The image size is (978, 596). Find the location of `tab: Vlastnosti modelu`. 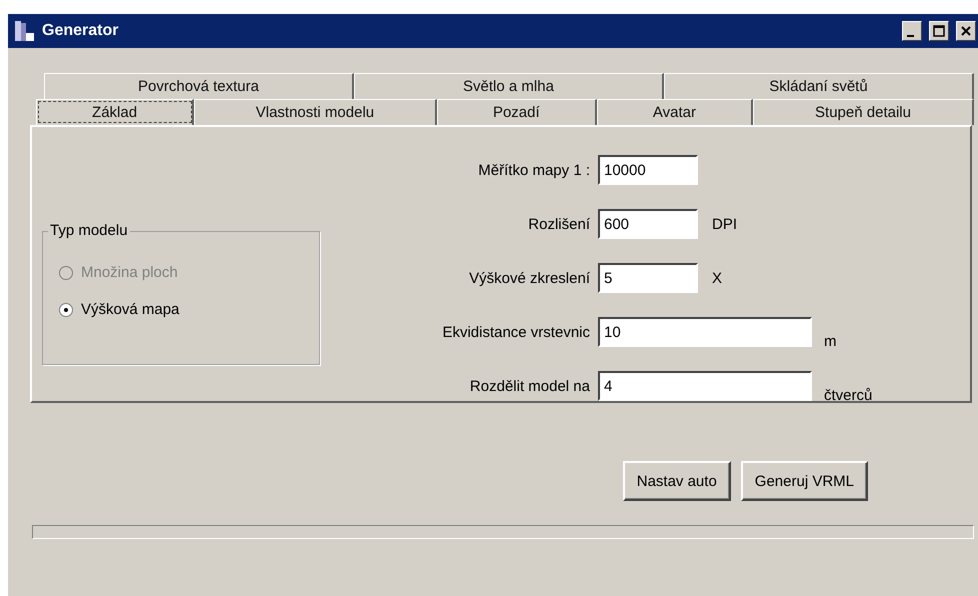

tab: Vlastnosti modelu is located at coordinates (315, 112).